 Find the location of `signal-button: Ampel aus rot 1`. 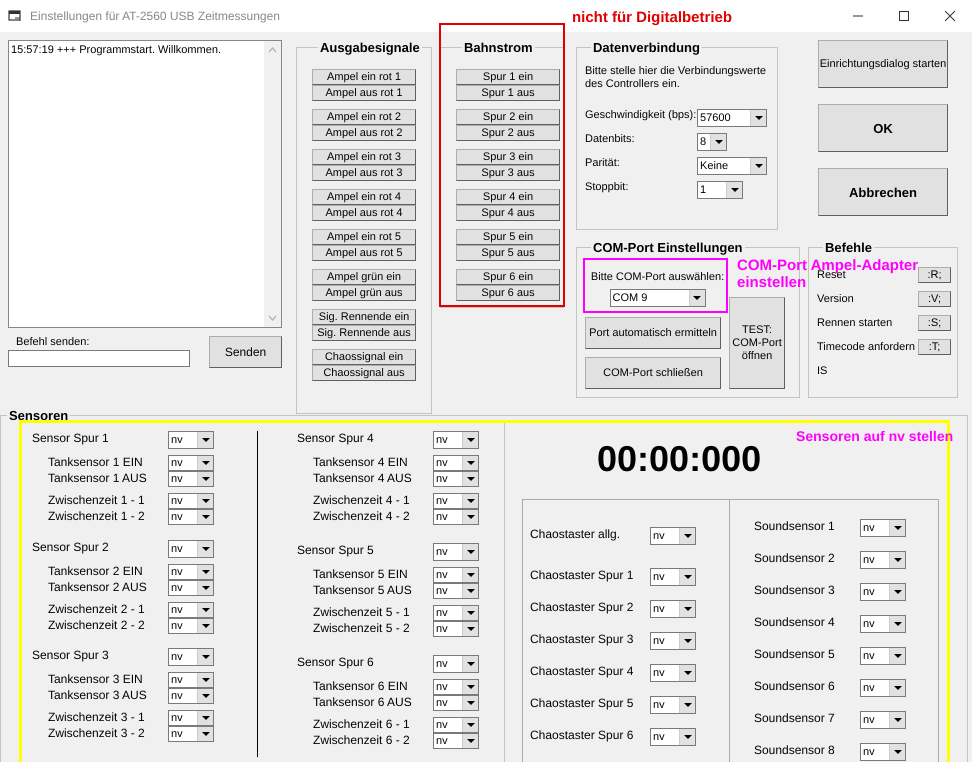

signal-button: Ampel aus rot 1 is located at coordinates (364, 93).